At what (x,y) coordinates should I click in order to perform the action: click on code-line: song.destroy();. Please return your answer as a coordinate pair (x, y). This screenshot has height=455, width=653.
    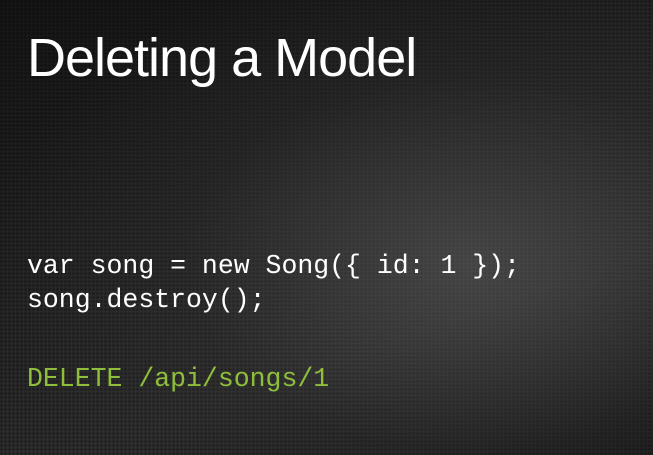
    Looking at the image, I should click on (146, 300).